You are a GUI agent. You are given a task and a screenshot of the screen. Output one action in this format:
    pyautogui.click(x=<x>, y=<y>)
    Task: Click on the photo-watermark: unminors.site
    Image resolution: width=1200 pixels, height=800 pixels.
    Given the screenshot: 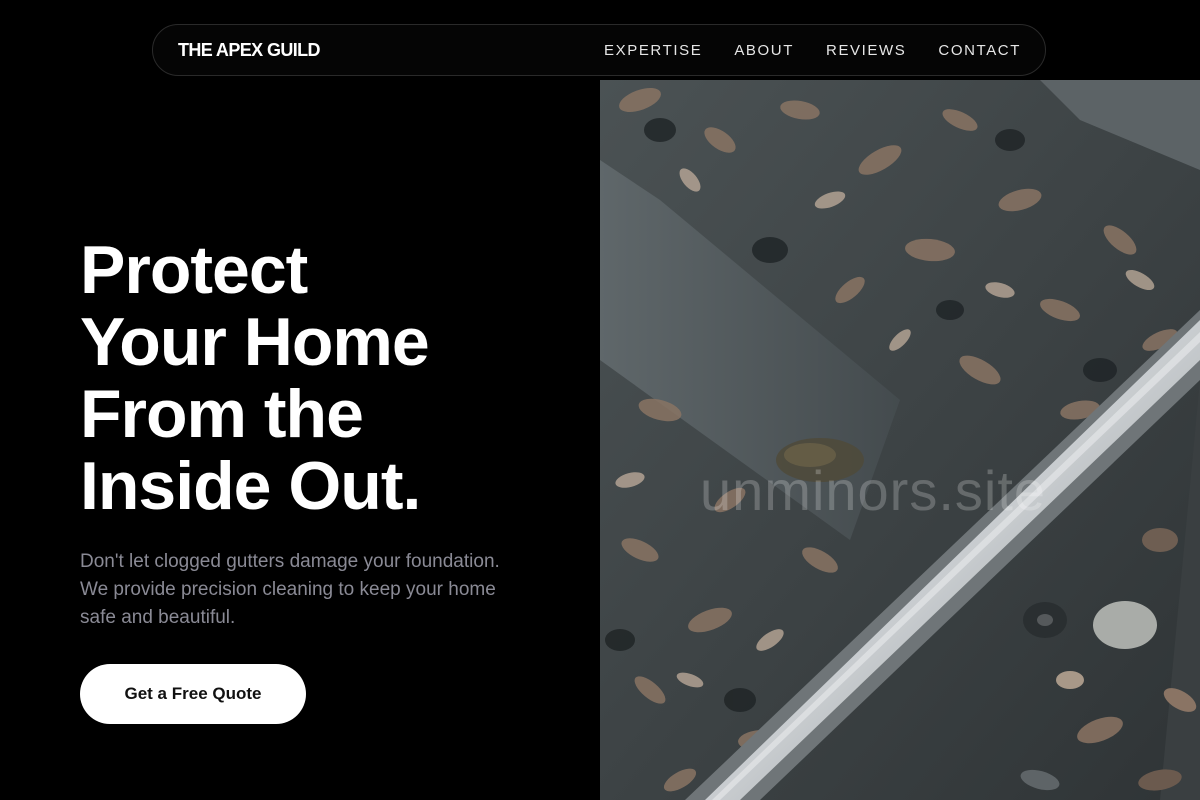 What is the action you would take?
    pyautogui.click(x=873, y=490)
    